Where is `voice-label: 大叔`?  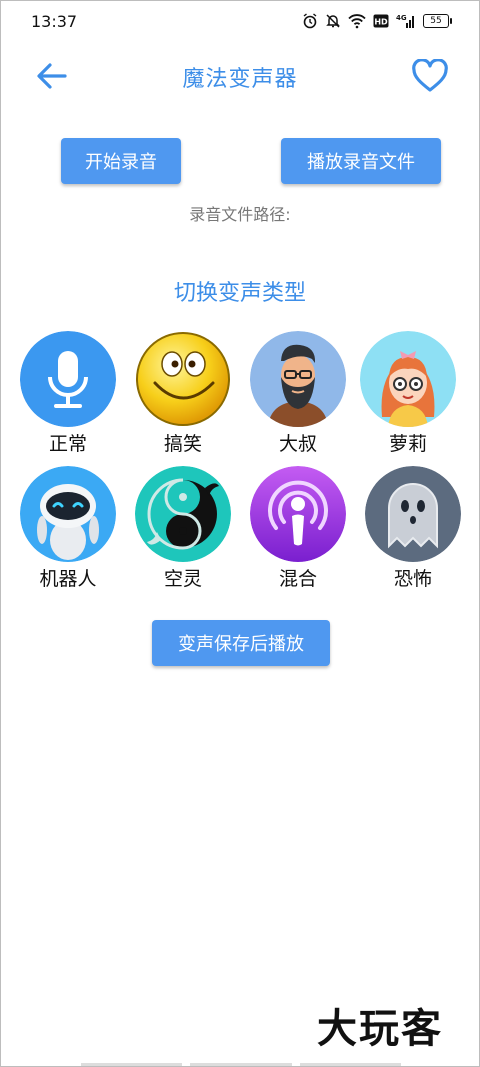 voice-label: 大叔 is located at coordinates (297, 444).